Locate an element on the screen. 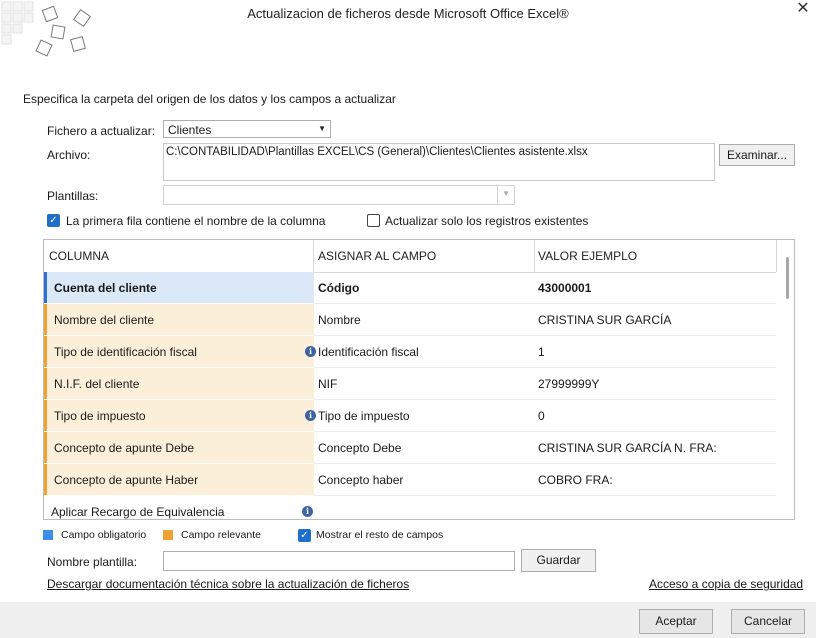  primera-fila-checkbox: ✓ is located at coordinates (53, 220).